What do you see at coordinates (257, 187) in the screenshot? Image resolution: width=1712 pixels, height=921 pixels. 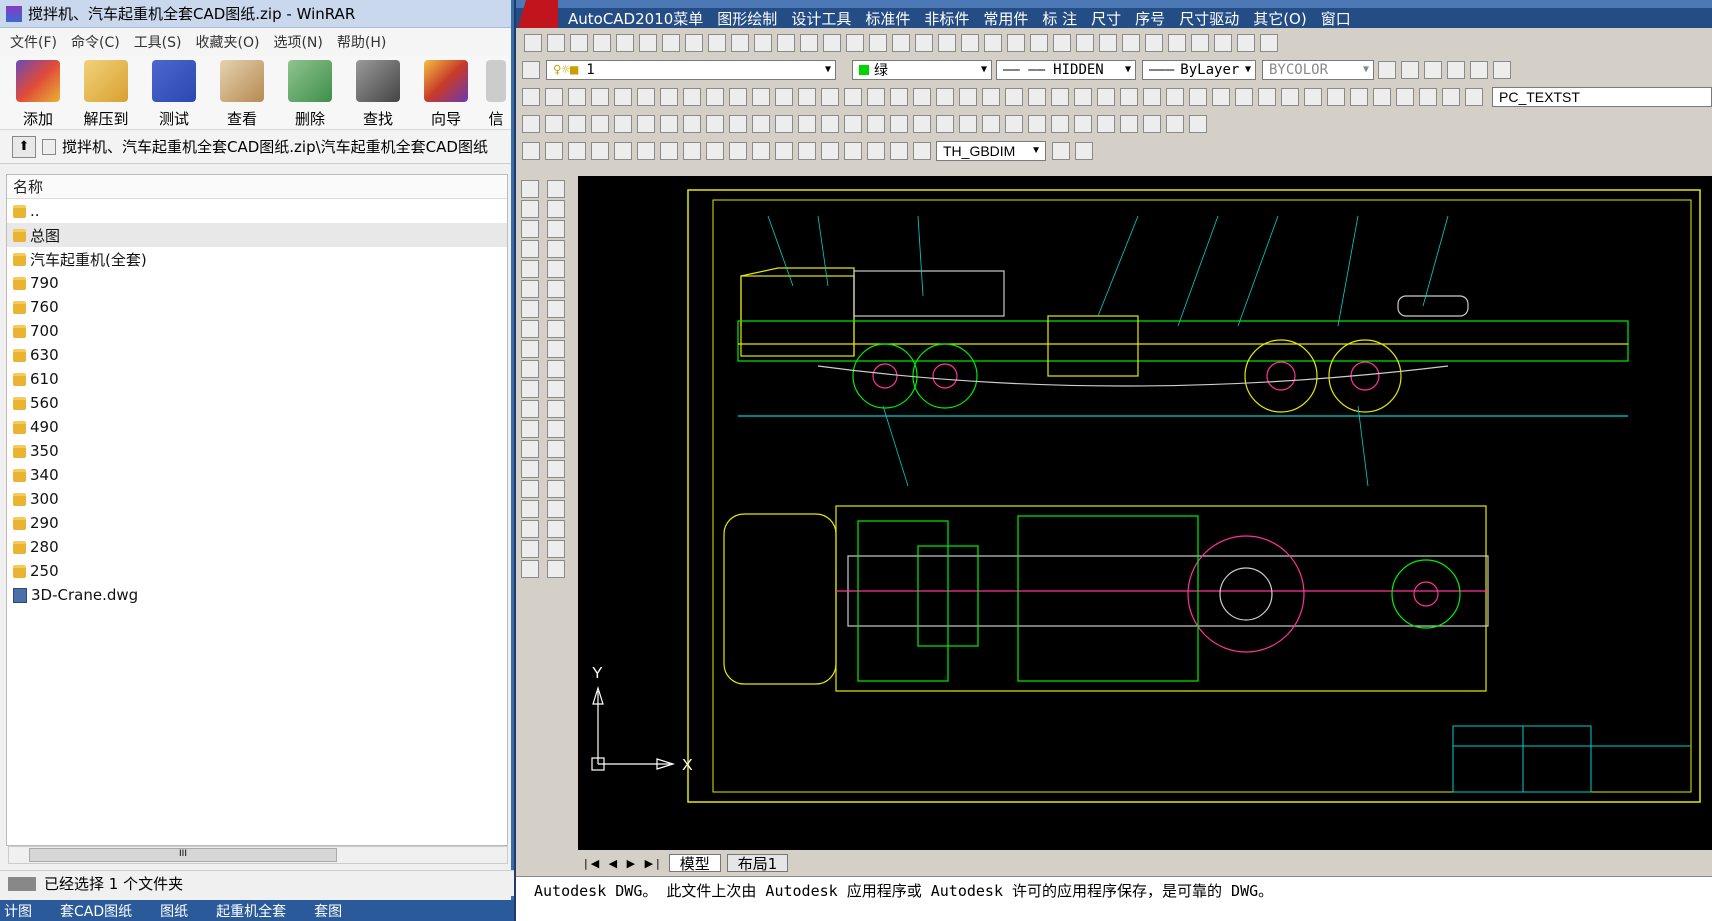 I see `column-header-name: 名称` at bounding box center [257, 187].